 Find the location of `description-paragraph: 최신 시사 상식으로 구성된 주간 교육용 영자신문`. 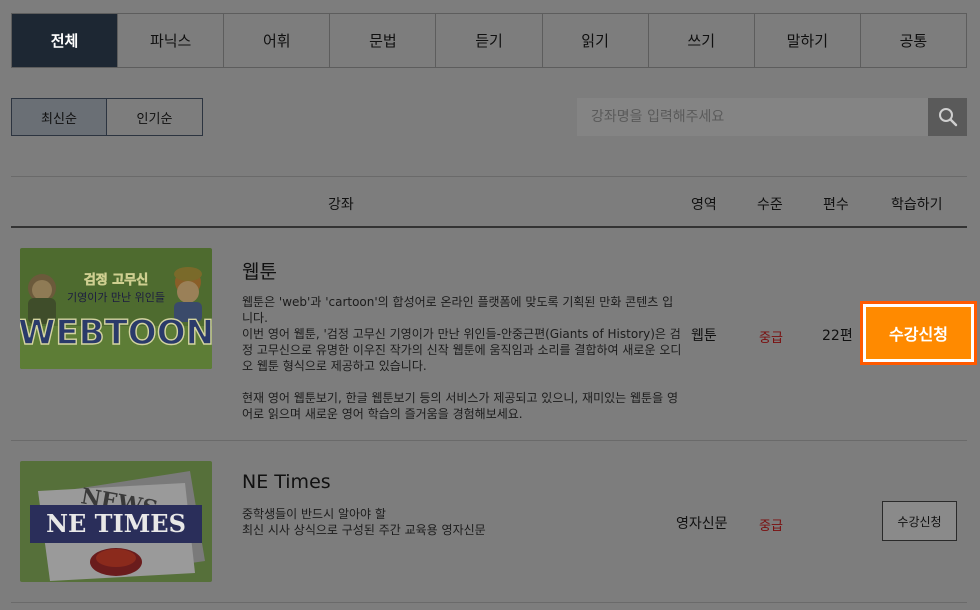

description-paragraph: 최신 시사 상식으로 구성된 주간 교육용 영자신문 is located at coordinates (364, 530).